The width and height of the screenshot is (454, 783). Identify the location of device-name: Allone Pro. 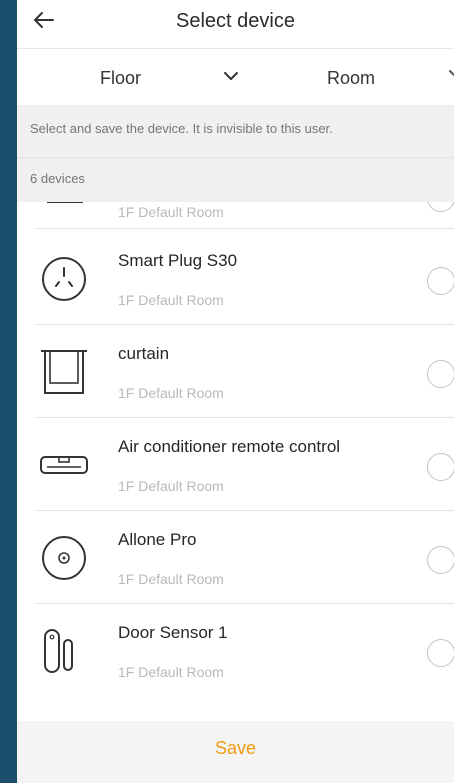
(157, 539).